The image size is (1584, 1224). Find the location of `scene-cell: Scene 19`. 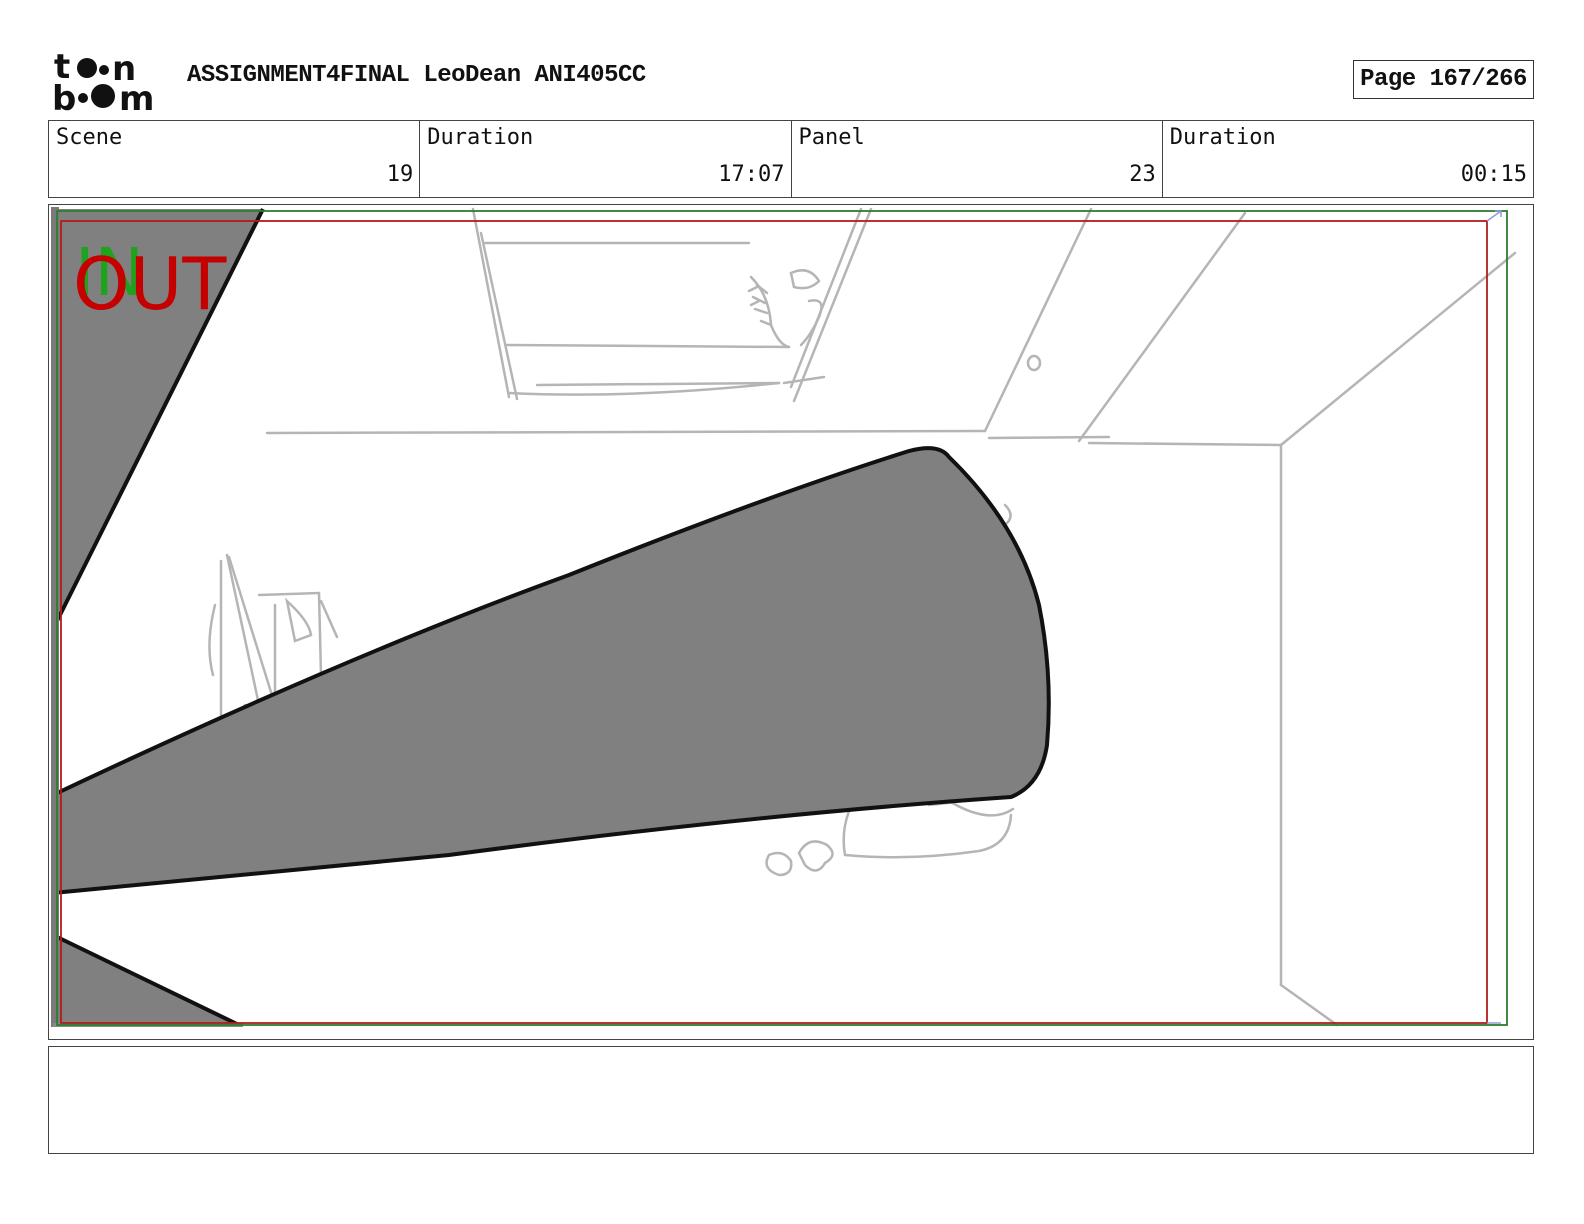

scene-cell: Scene 19 is located at coordinates (235, 159).